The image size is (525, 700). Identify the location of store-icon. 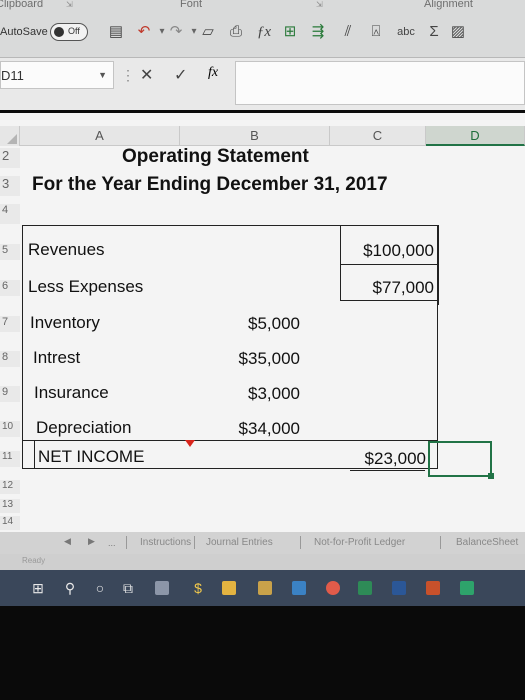
(265, 588).